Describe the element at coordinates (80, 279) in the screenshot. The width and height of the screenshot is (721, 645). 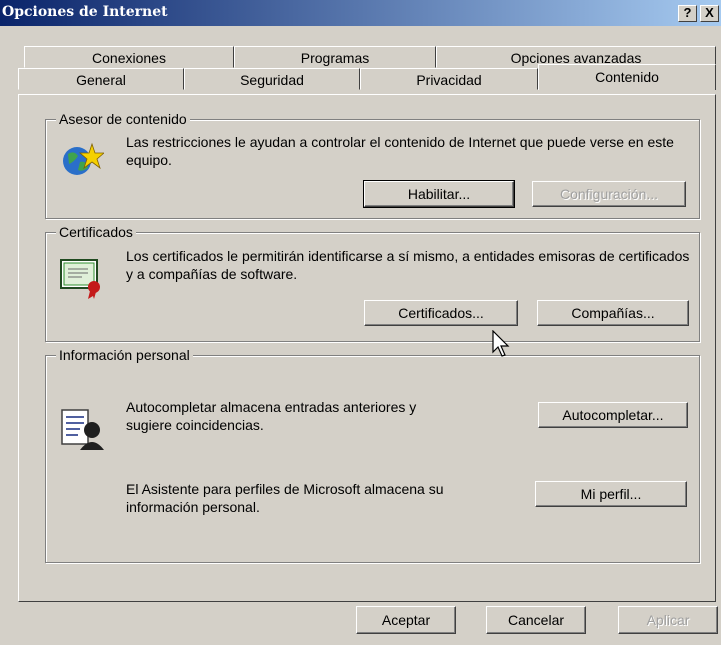
I see `certificate-icon` at that location.